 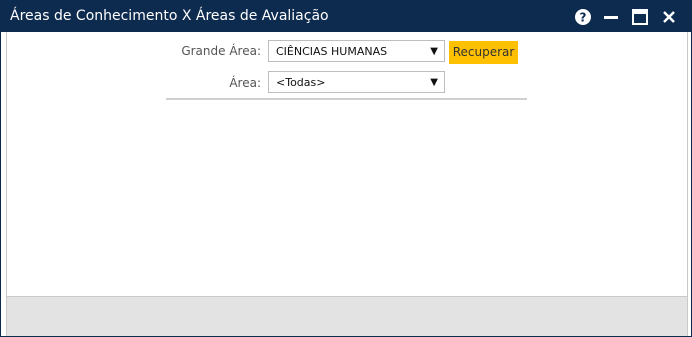 I want to click on grande-area-label: Grande Área:, so click(x=221, y=51).